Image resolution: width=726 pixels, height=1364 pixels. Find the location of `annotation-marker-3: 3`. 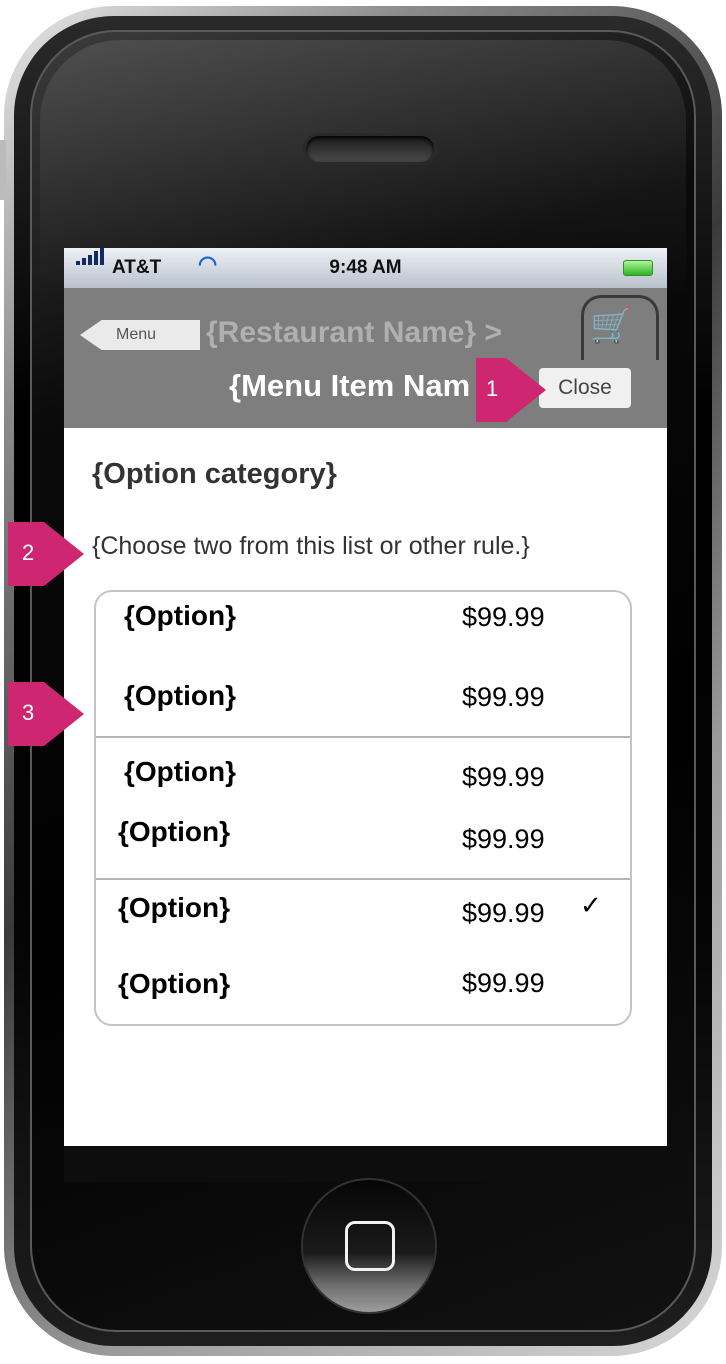

annotation-marker-3: 3 is located at coordinates (46, 714).